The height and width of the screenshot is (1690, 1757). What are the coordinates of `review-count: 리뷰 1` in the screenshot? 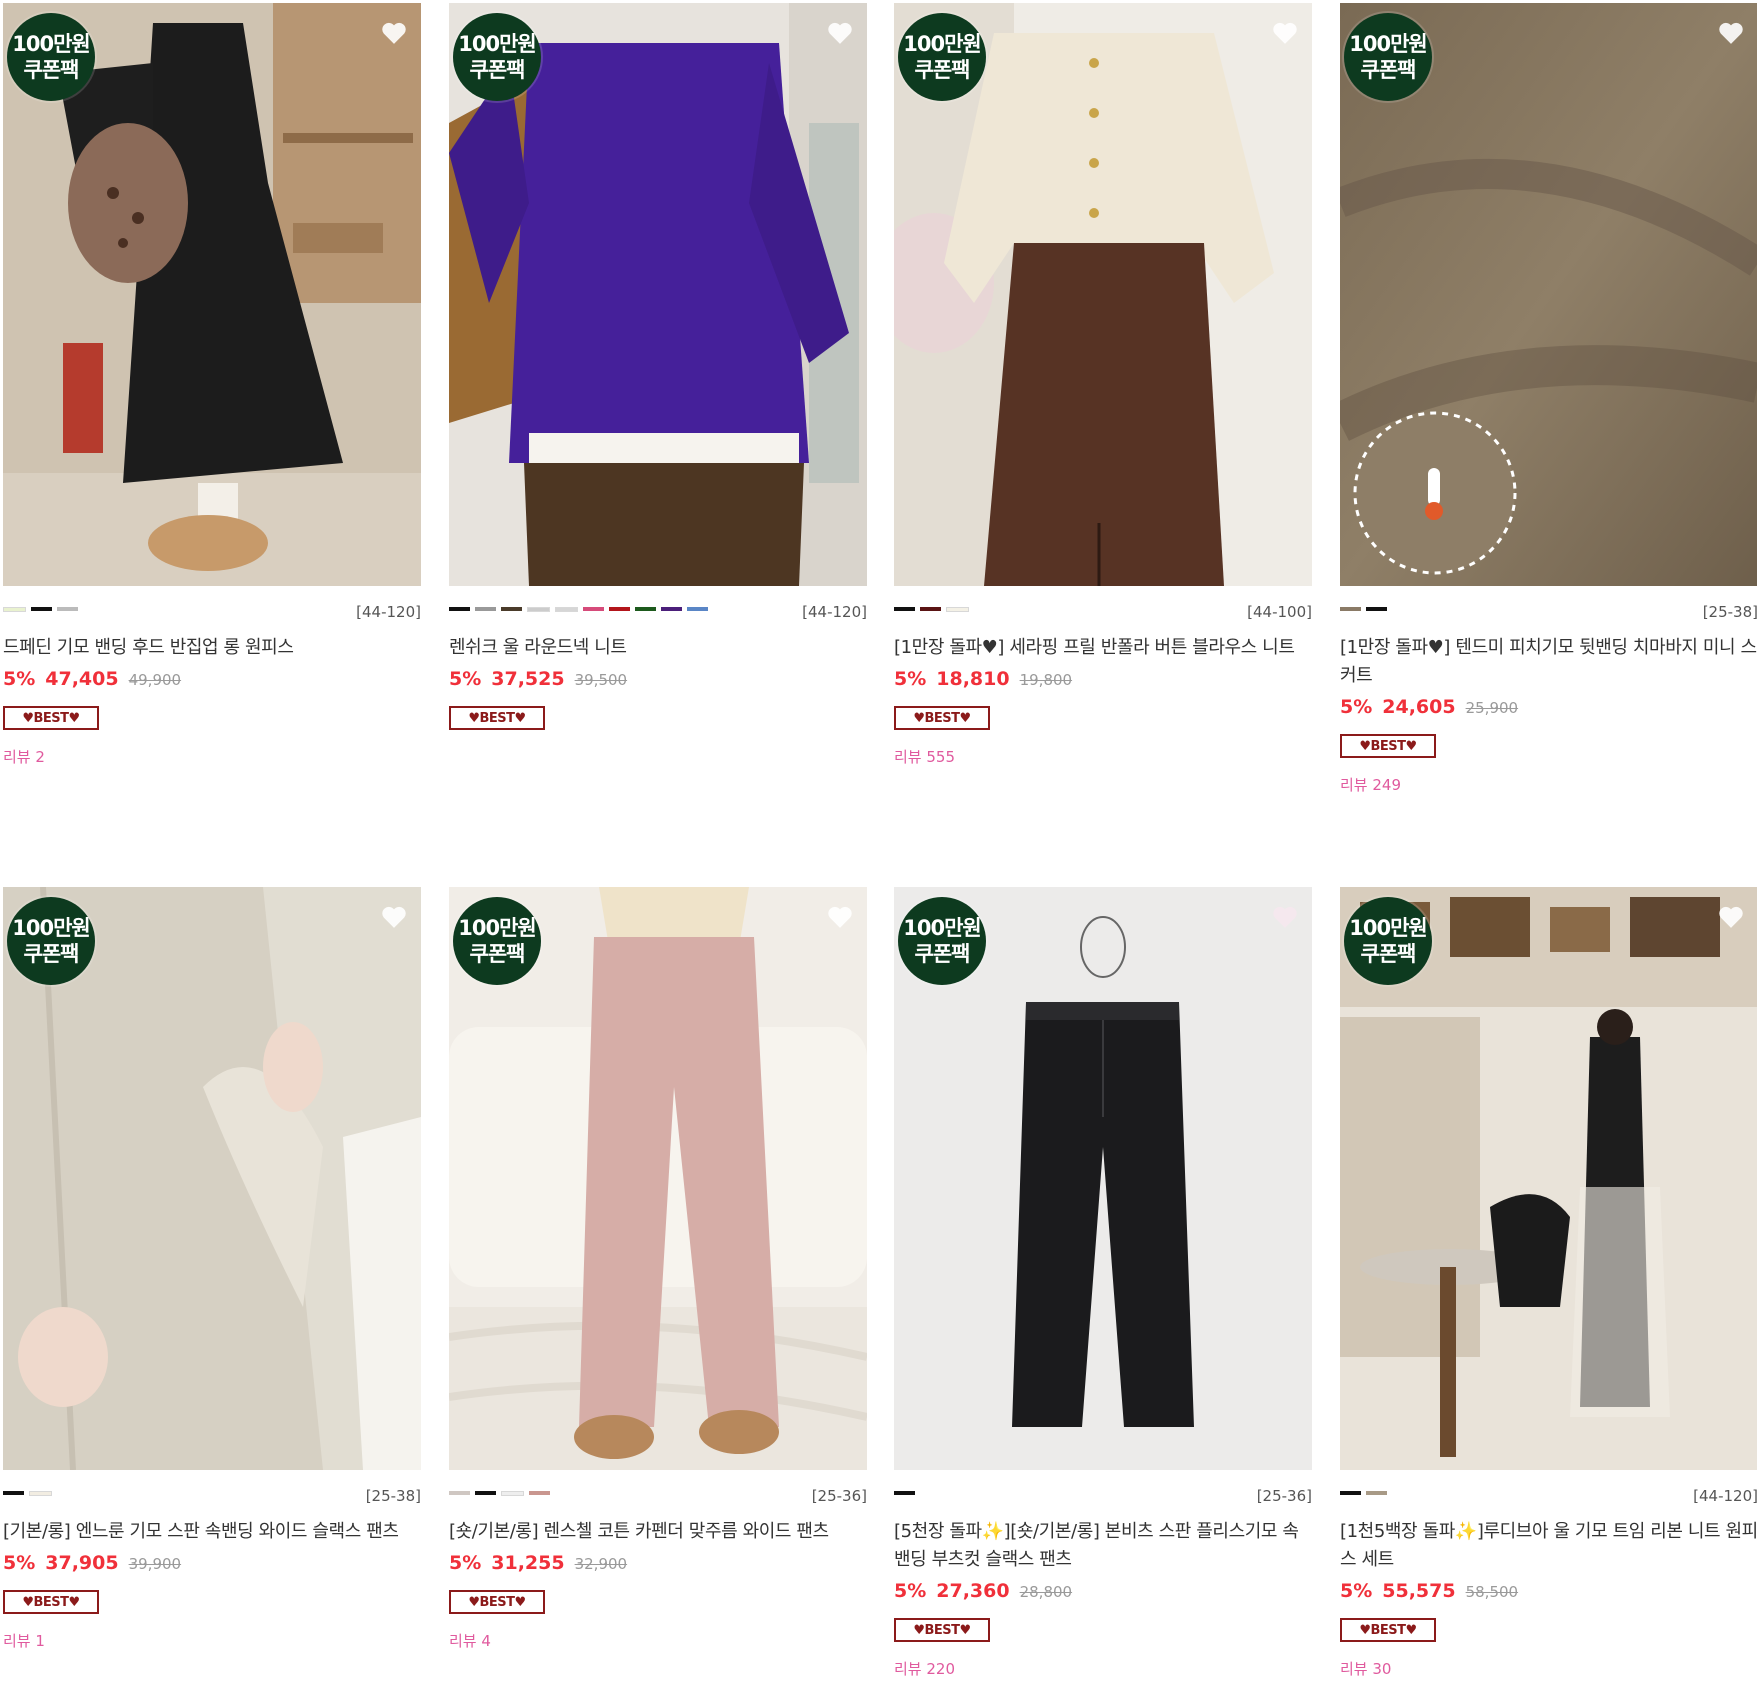 It's located at (212, 1640).